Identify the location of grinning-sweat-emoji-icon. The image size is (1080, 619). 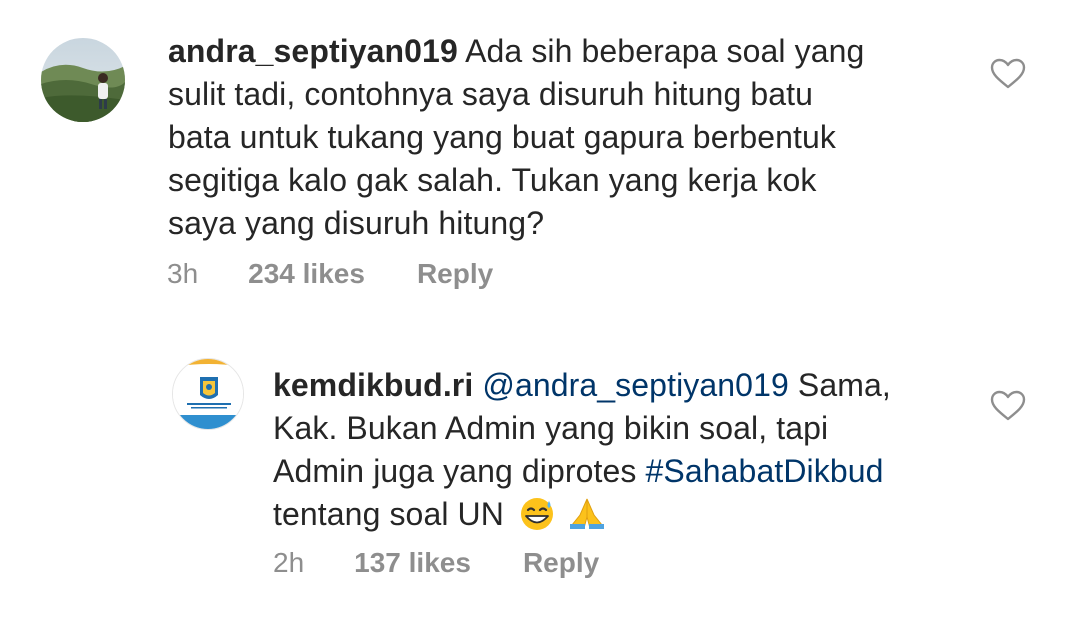
(537, 518).